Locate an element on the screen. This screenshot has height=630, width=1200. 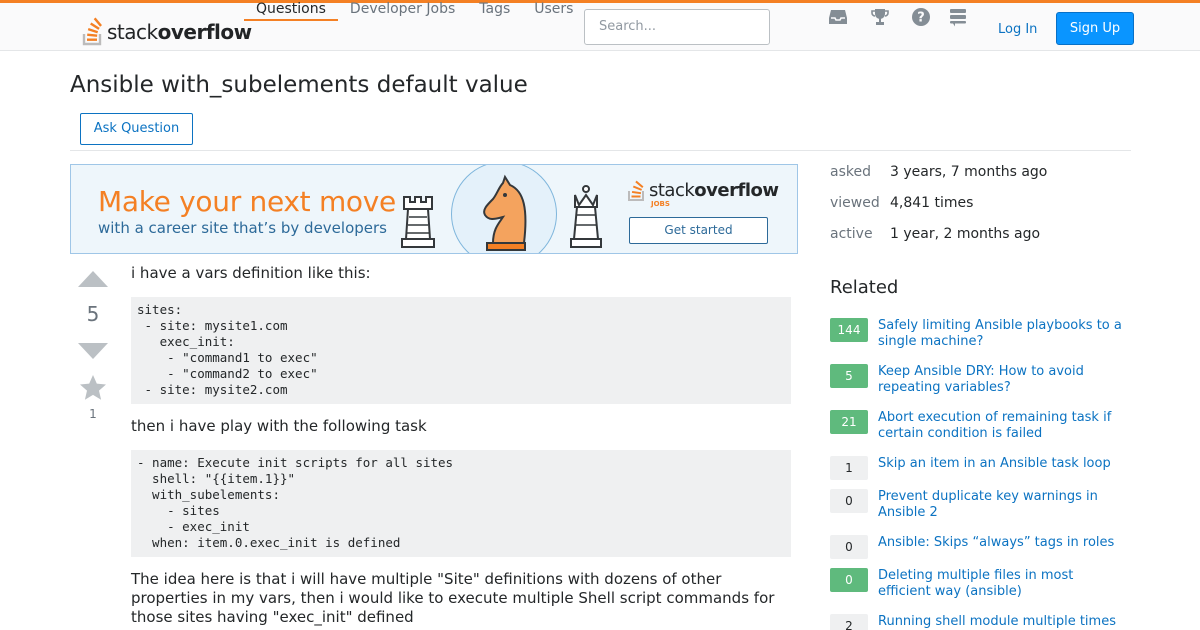
ad-subline: with a career site that’s by developers is located at coordinates (242, 228).